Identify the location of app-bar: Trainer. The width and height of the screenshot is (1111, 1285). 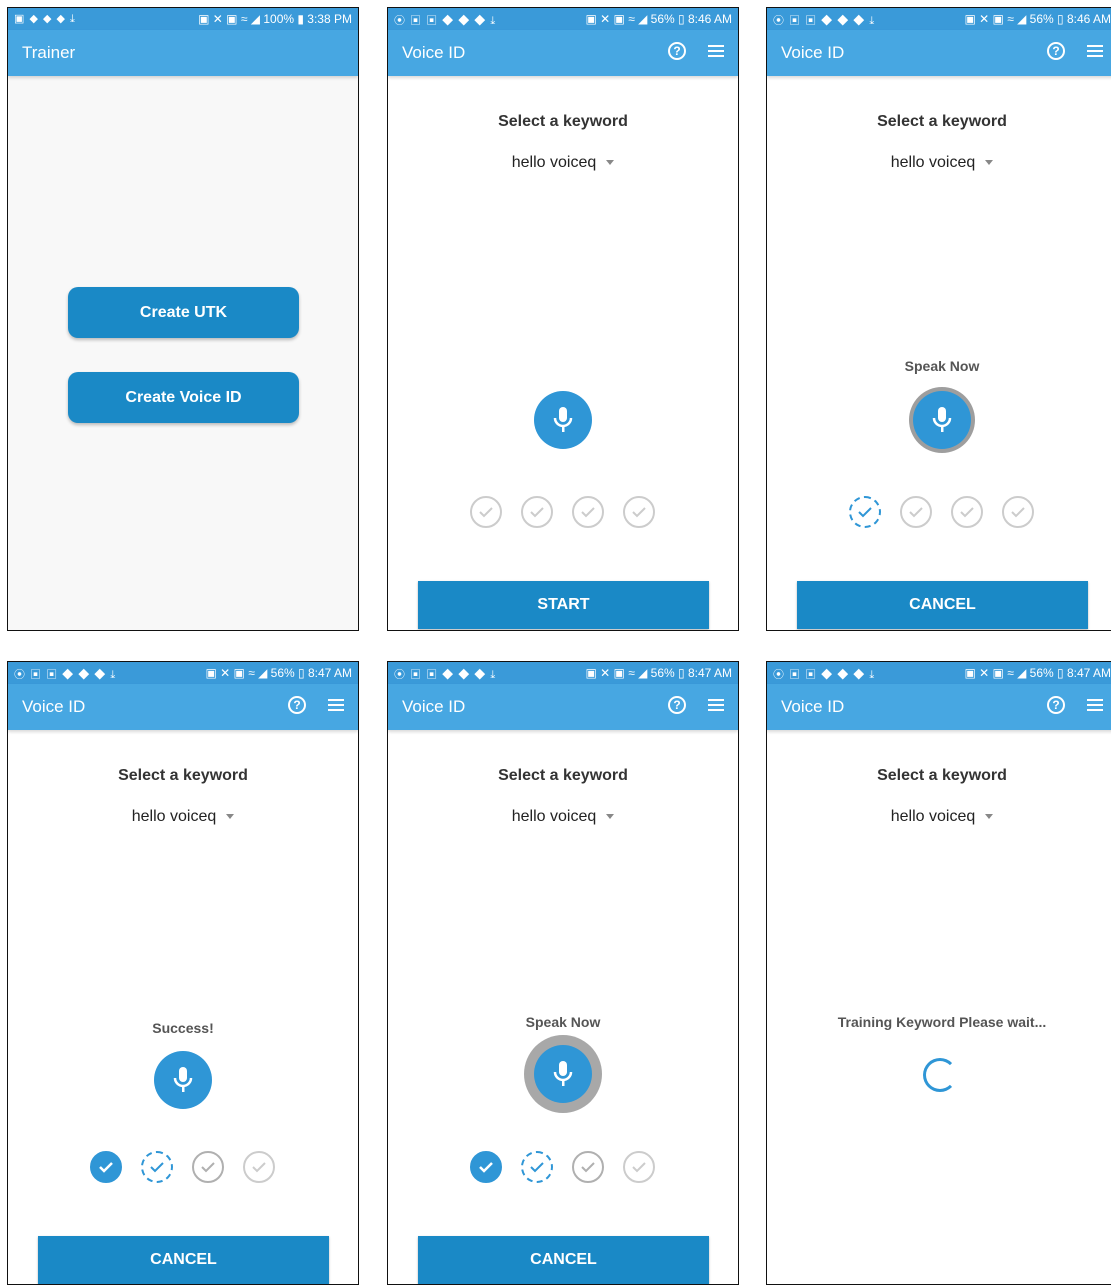
(183, 53).